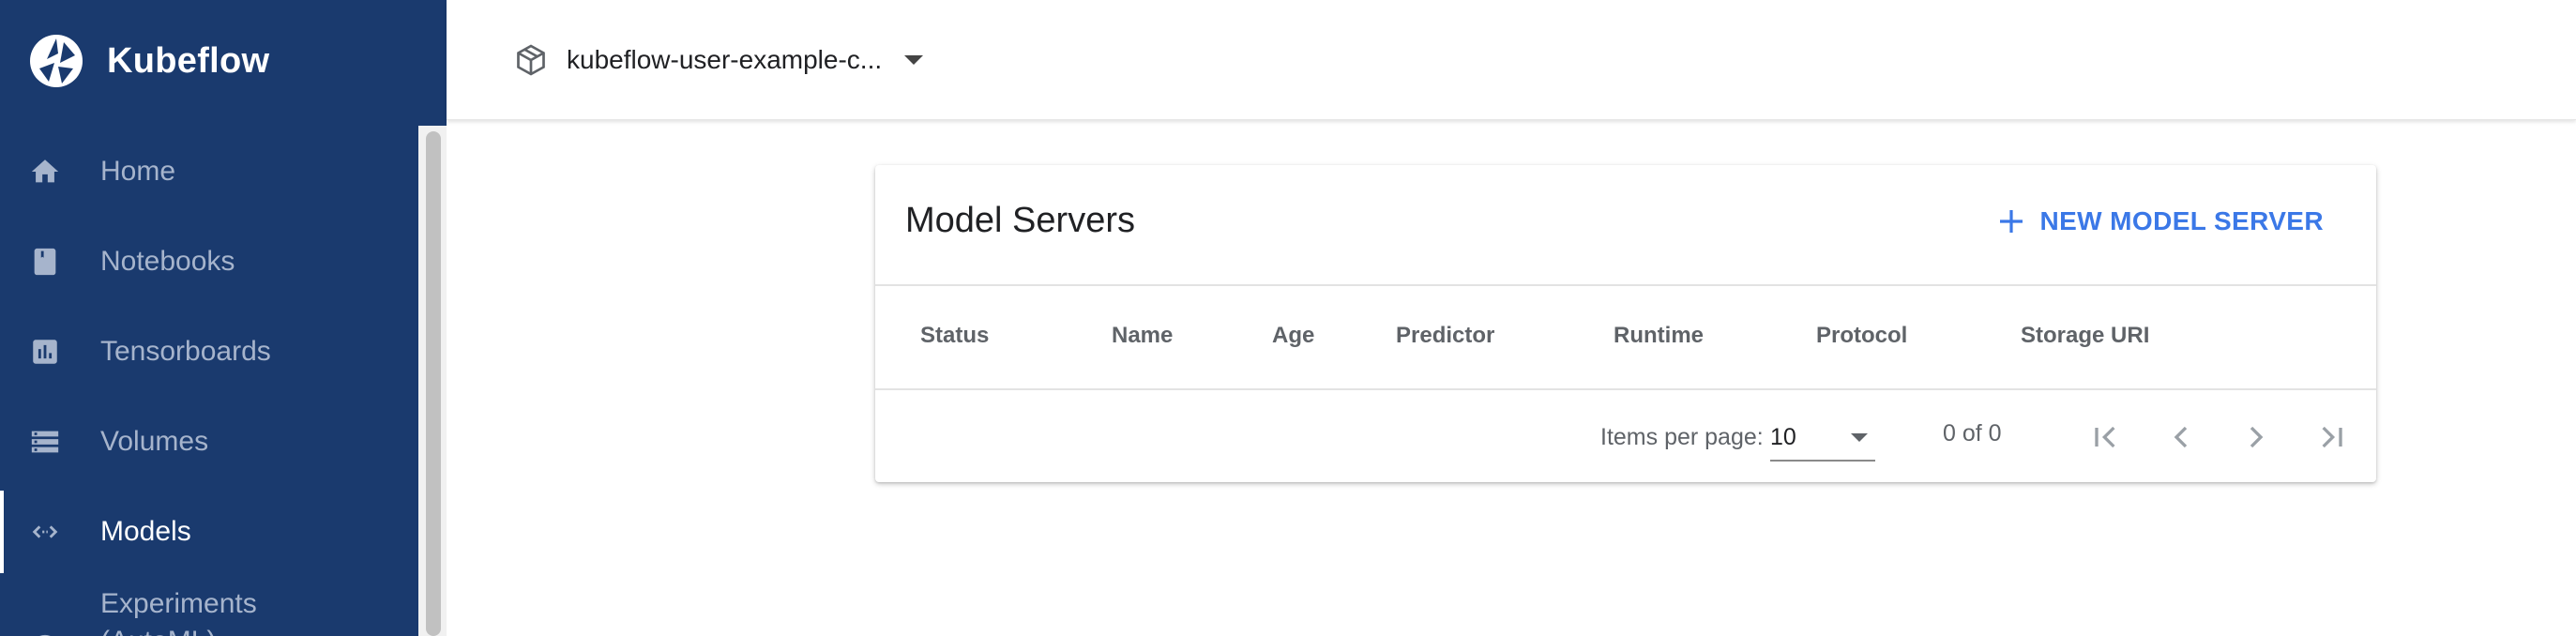 This screenshot has width=2576, height=636. I want to click on sidebar-item-tensorboards: Tensorboards, so click(209, 352).